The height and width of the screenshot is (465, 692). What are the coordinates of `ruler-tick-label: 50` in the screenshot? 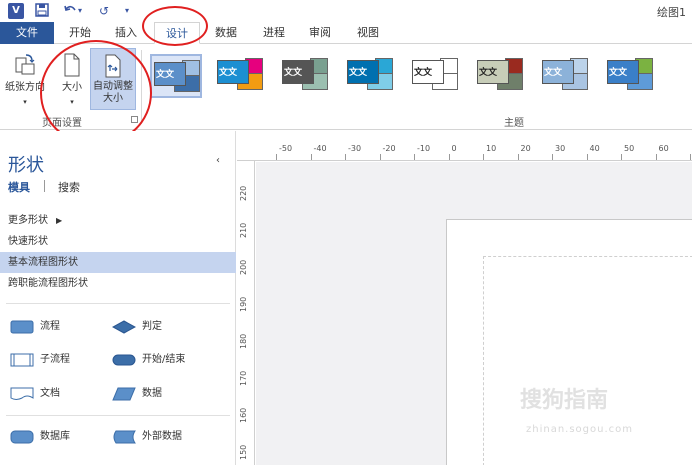 It's located at (629, 148).